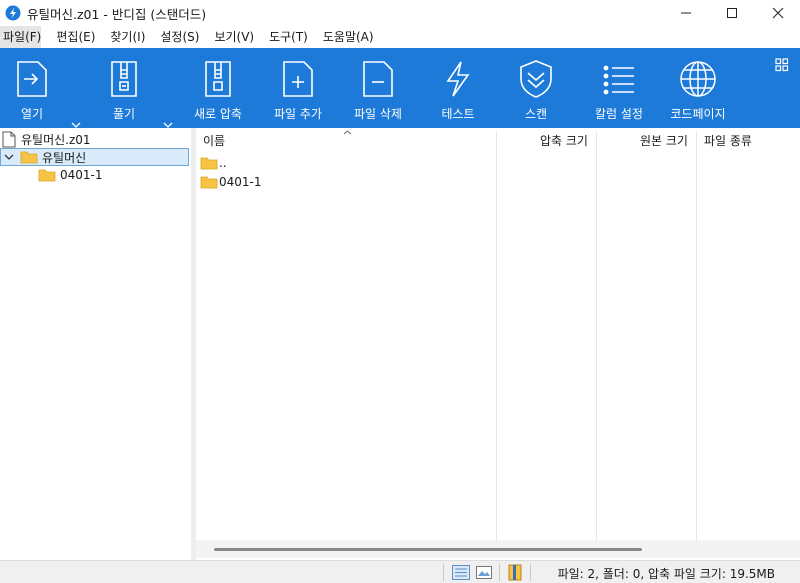  I want to click on list-item: 0401-1, so click(231, 182).